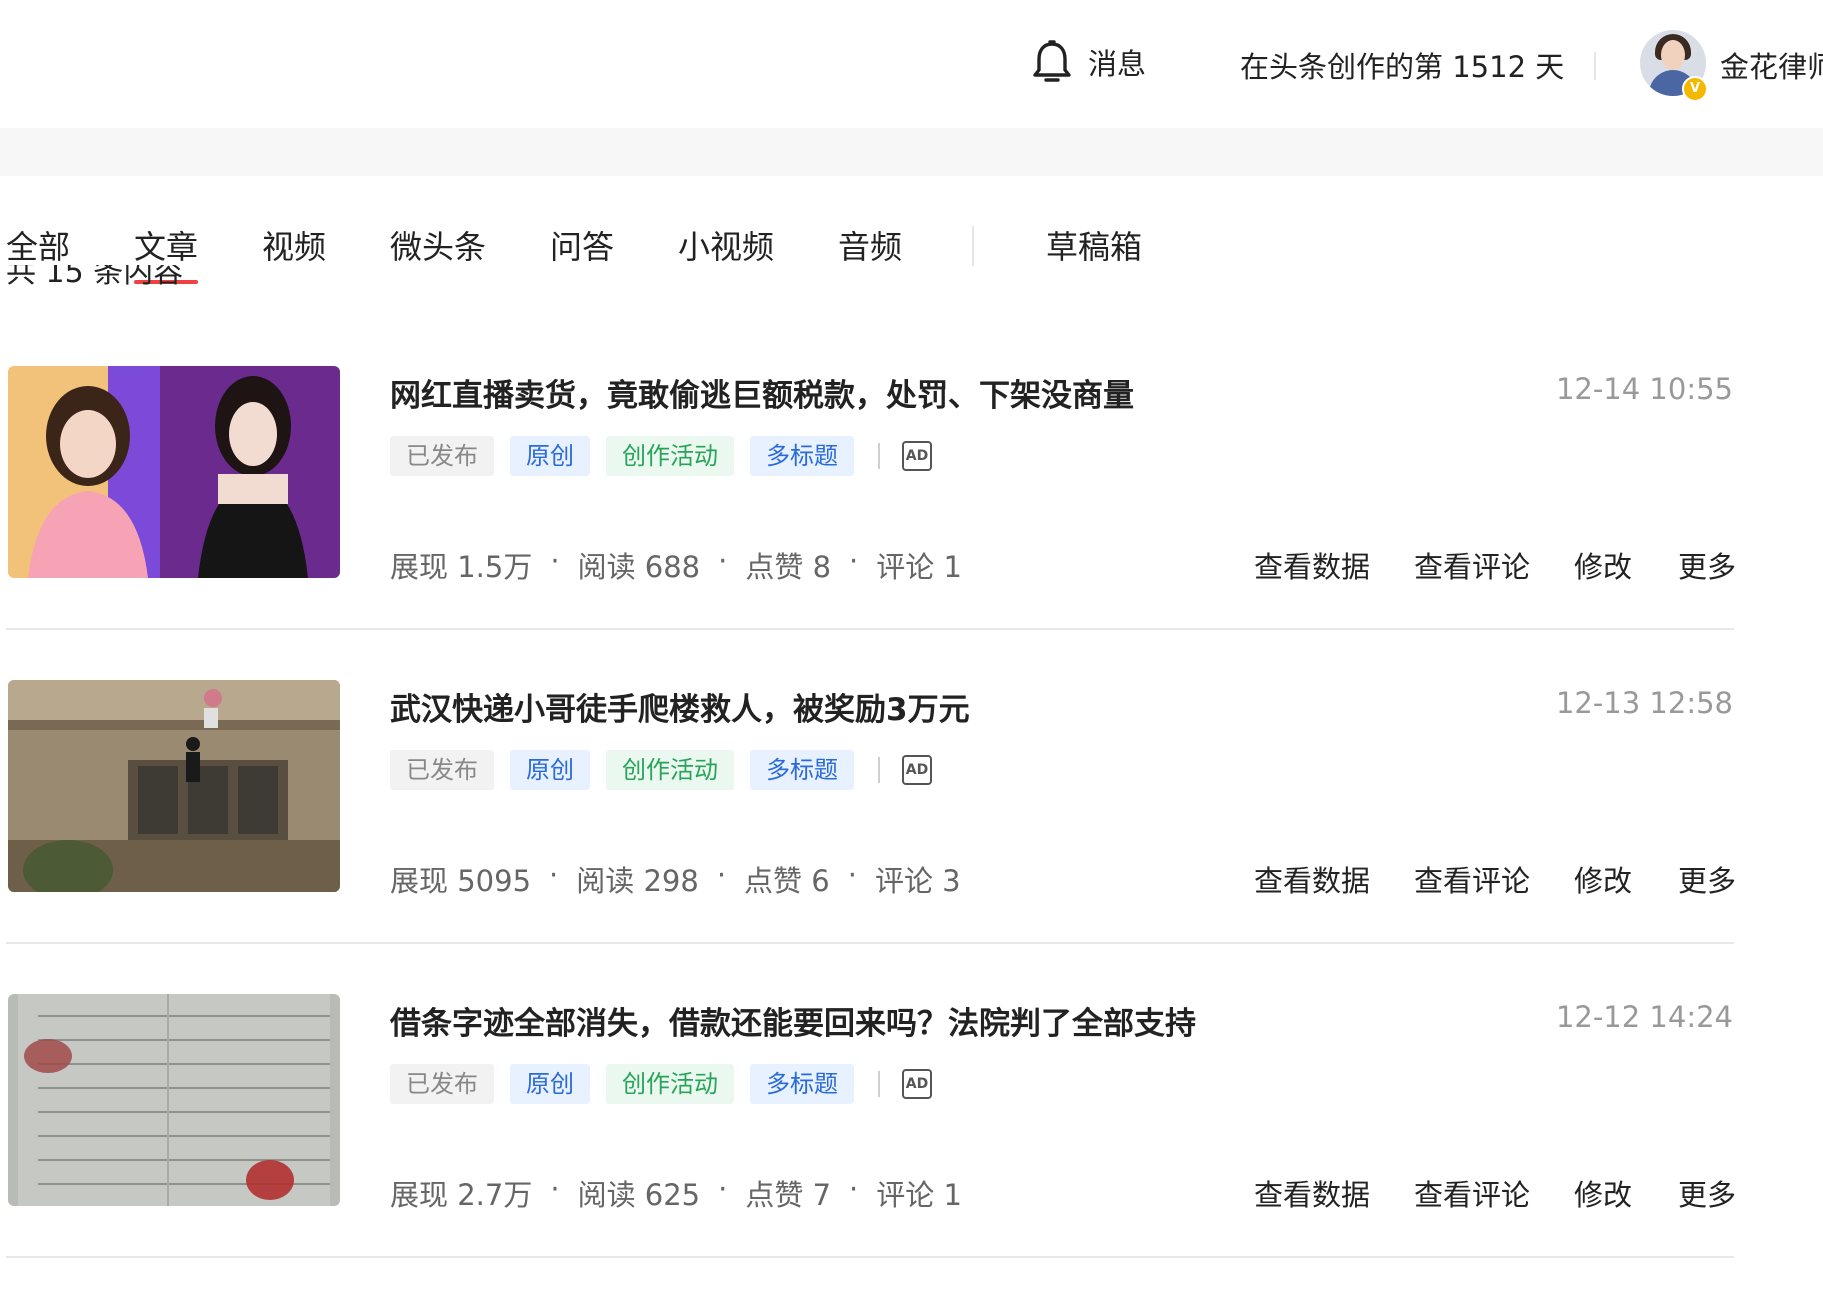  Describe the element at coordinates (793, 1020) in the screenshot. I see `article-title: 借条字迹全部消失，借款还能要回来吗？法院判了全部支持` at that location.